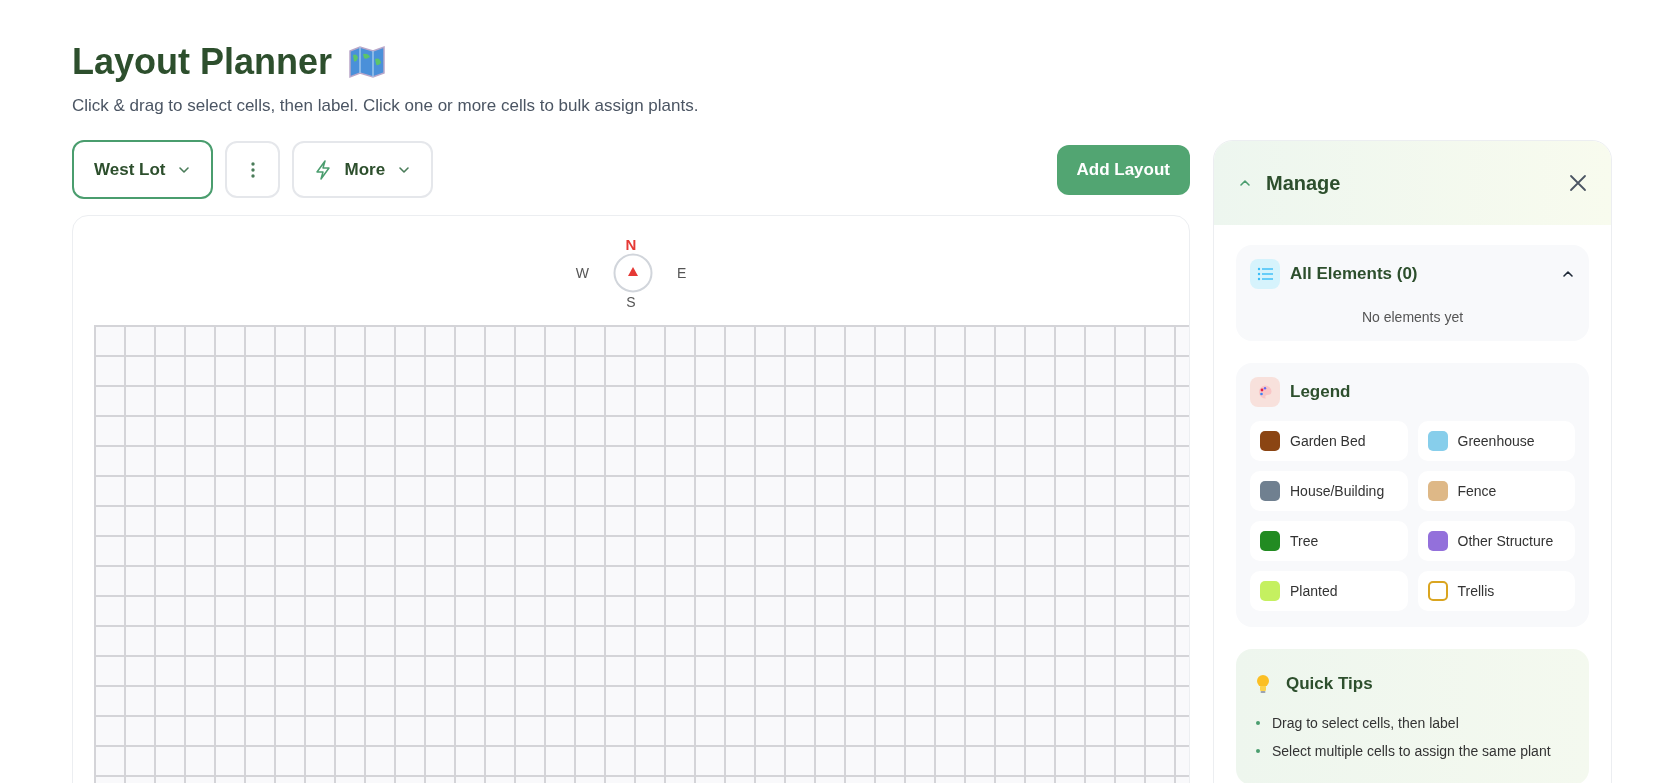 The width and height of the screenshot is (1679, 783). I want to click on list-icon, so click(1265, 274).